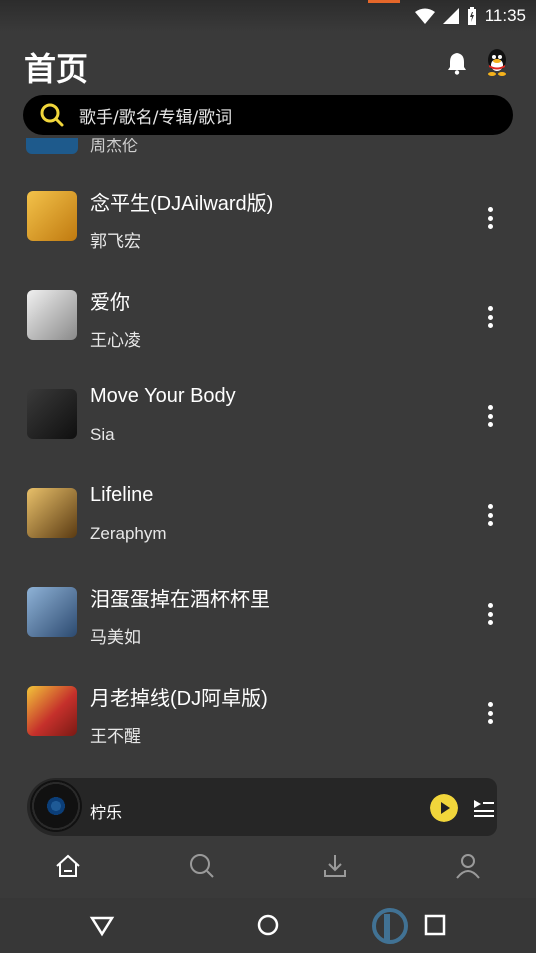 The height and width of the screenshot is (953, 536). What do you see at coordinates (180, 600) in the screenshot?
I see `song-title: 泪蛋蛋掉在酒杯杯里` at bounding box center [180, 600].